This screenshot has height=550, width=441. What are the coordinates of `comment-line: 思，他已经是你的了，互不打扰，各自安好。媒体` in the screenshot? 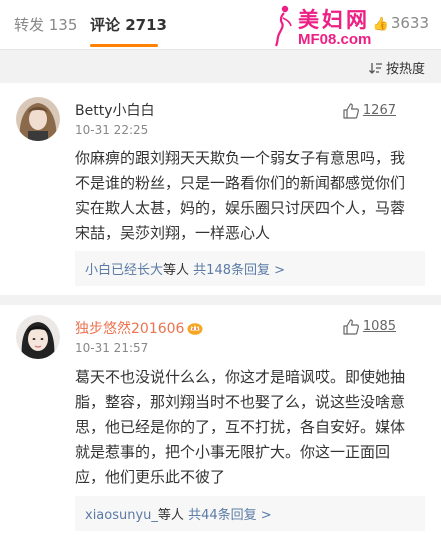 It's located at (240, 427).